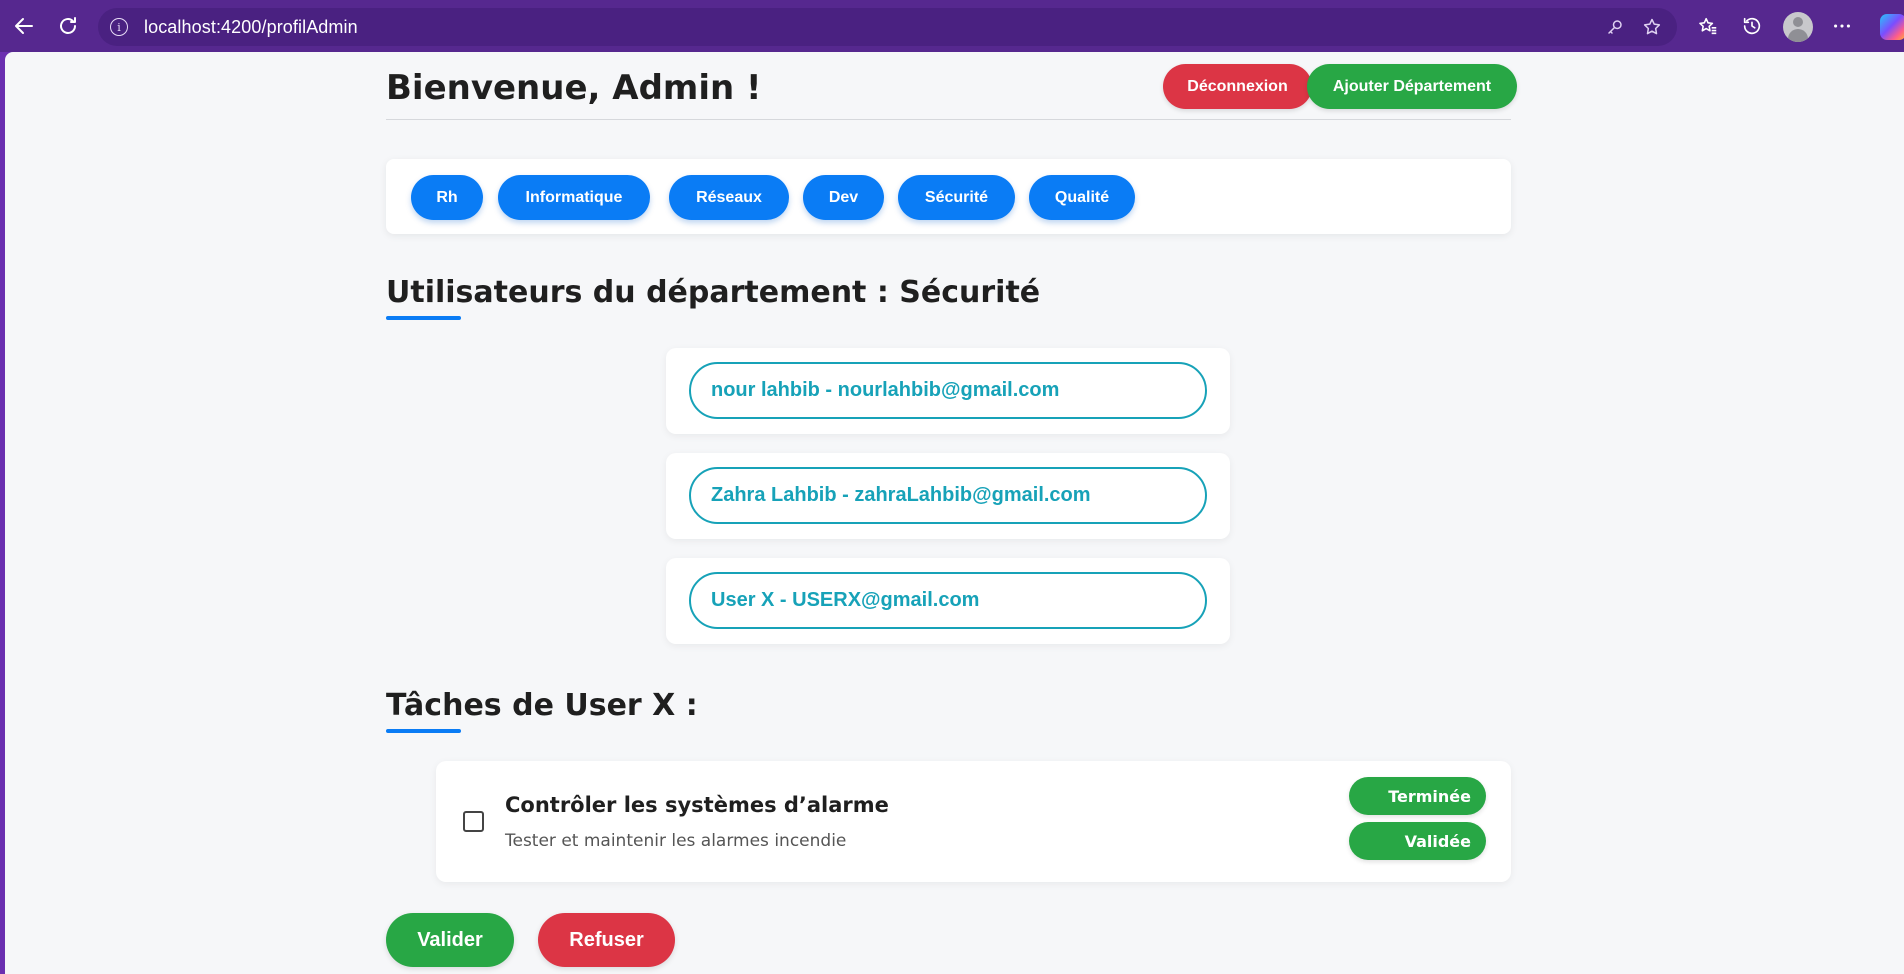 Image resolution: width=1904 pixels, height=974 pixels. What do you see at coordinates (68, 26) in the screenshot?
I see `reload-icon` at bounding box center [68, 26].